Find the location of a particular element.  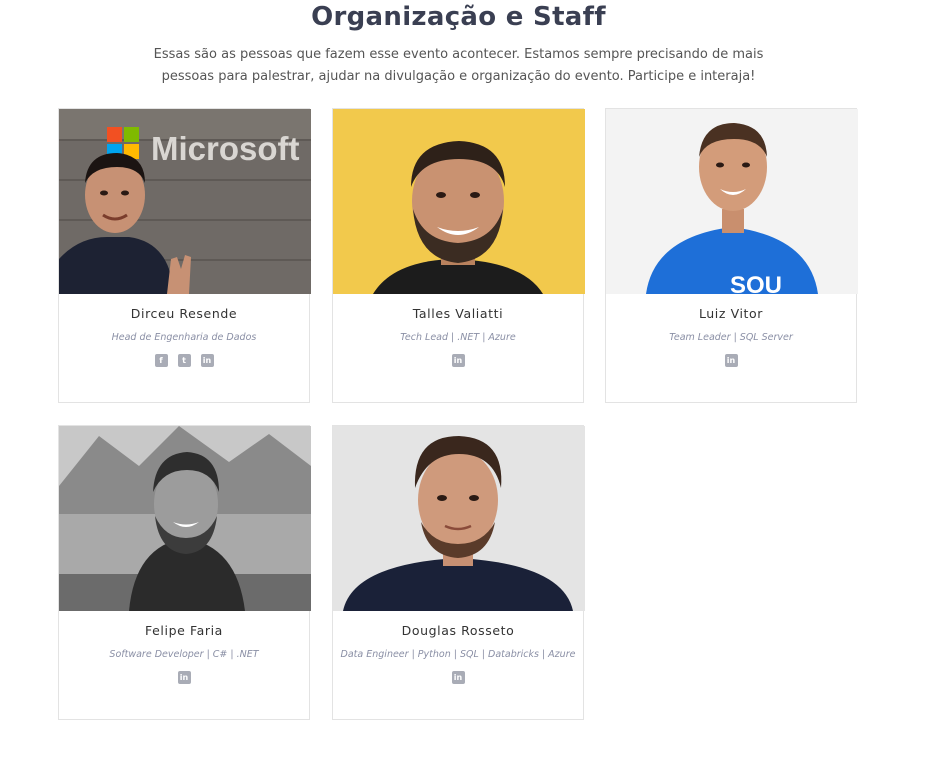

staff-role: Tech Lead | .NET | Azure is located at coordinates (458, 337).